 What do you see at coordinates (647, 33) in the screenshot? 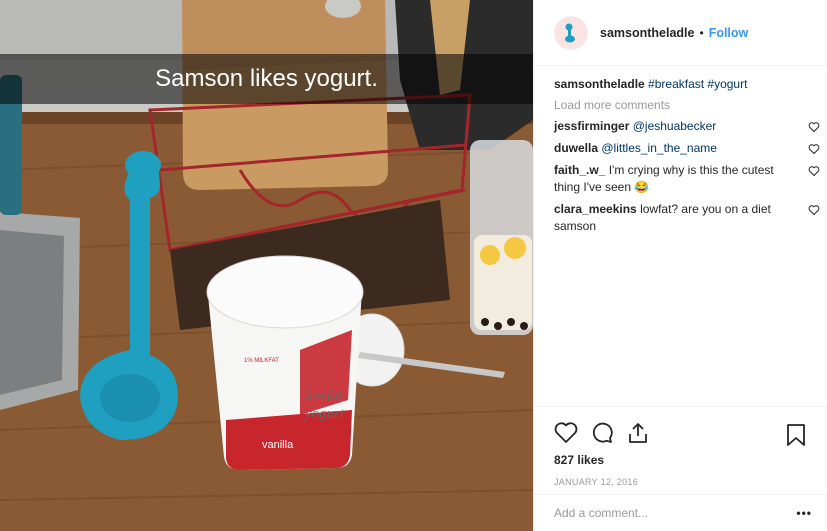
I see `header-username: samsontheladle` at bounding box center [647, 33].